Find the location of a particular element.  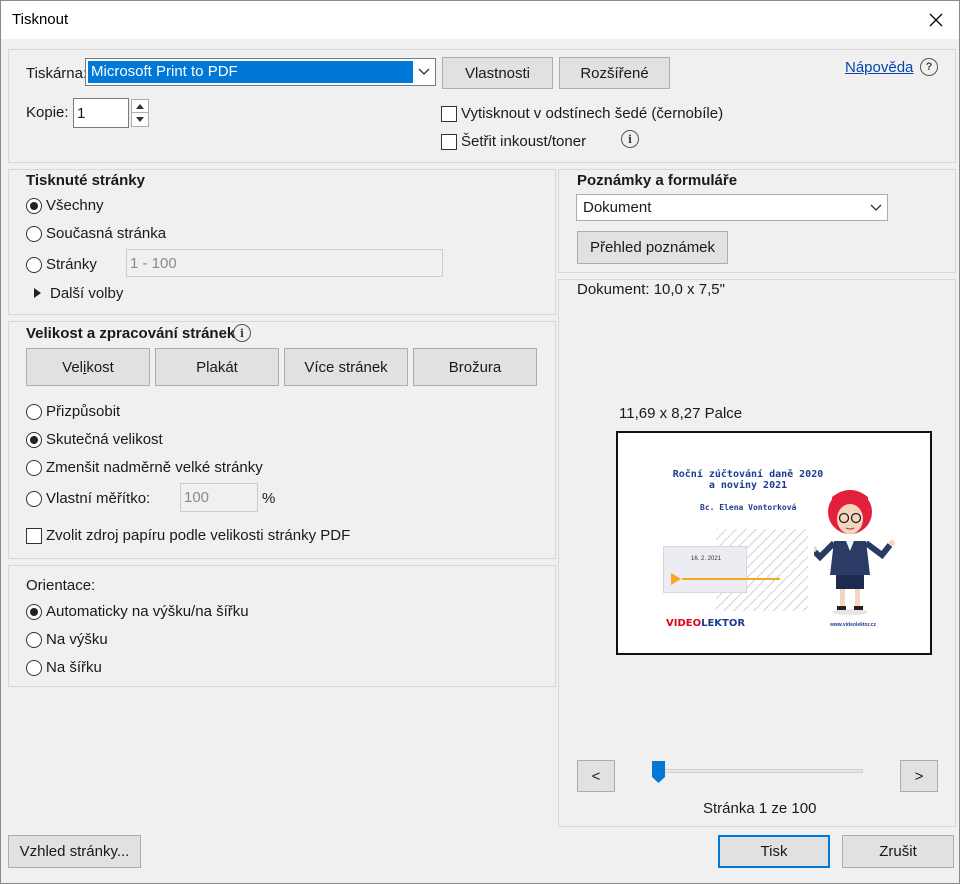

custom-scale-radio is located at coordinates (34, 499).